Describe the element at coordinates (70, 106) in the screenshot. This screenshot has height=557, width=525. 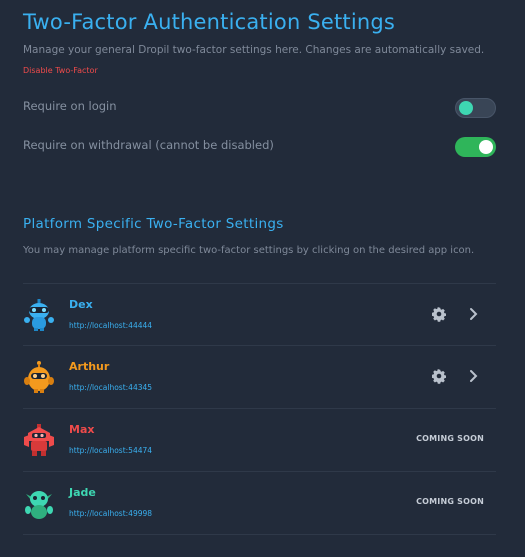
I see `require-login-label: Require on login` at that location.